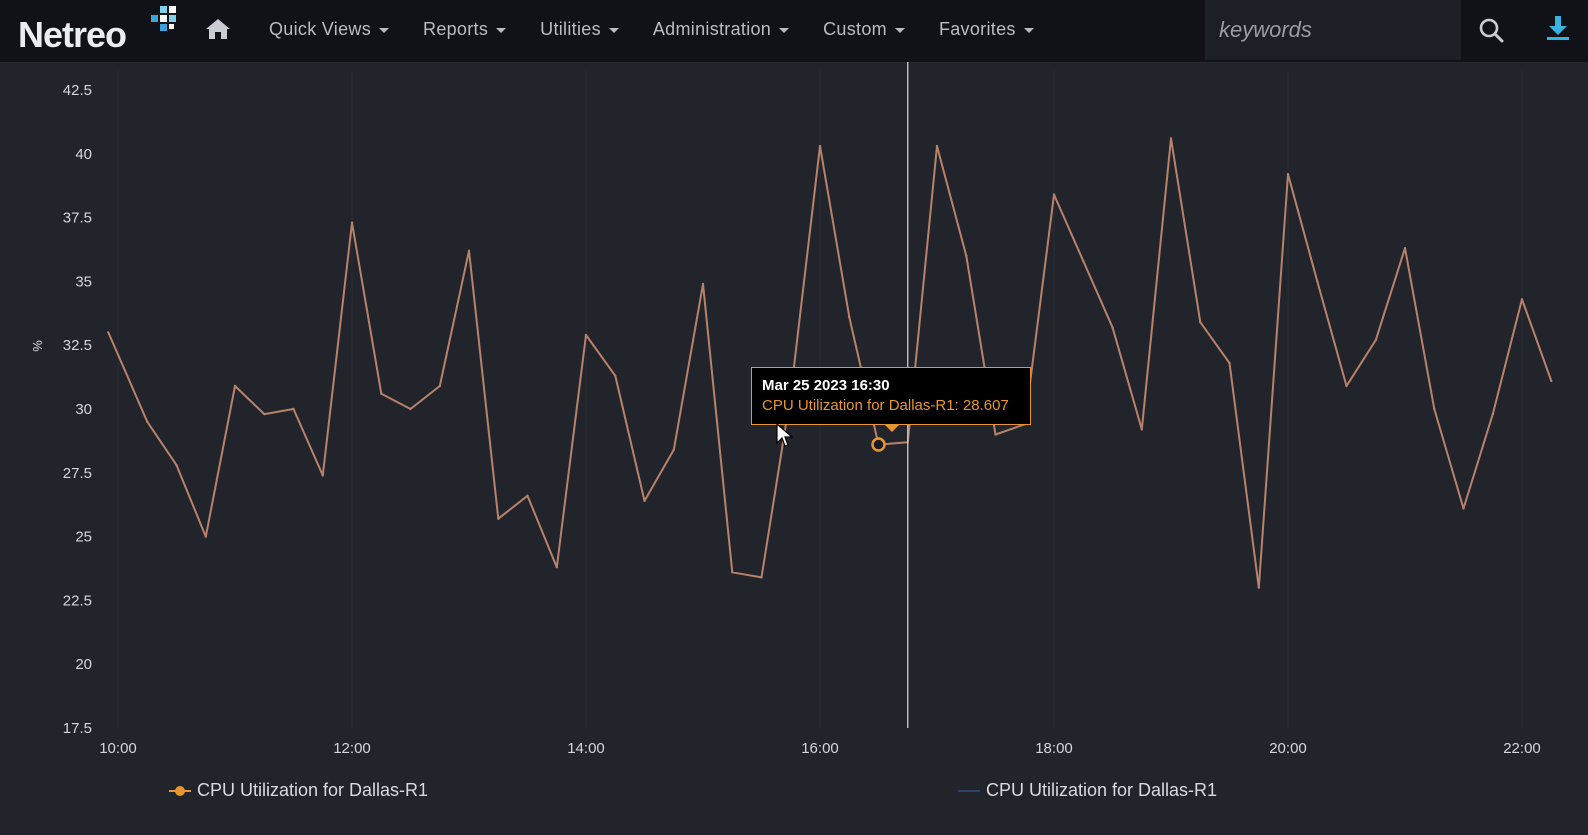  What do you see at coordinates (83, 154) in the screenshot?
I see `y-tick-label: 40` at bounding box center [83, 154].